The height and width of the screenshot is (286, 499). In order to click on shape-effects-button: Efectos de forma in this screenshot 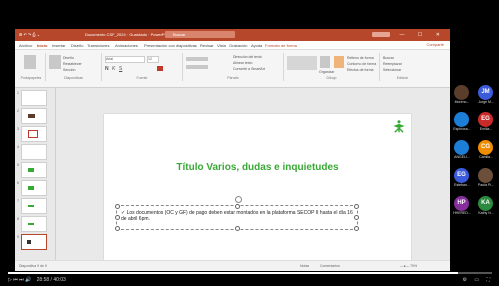, I will do `click(360, 70)`.